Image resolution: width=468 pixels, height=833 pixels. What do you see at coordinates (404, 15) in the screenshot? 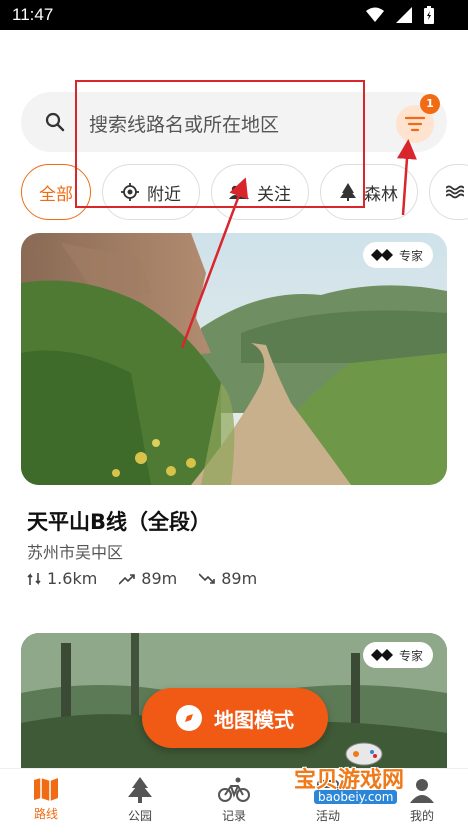
I see `signal-icon` at bounding box center [404, 15].